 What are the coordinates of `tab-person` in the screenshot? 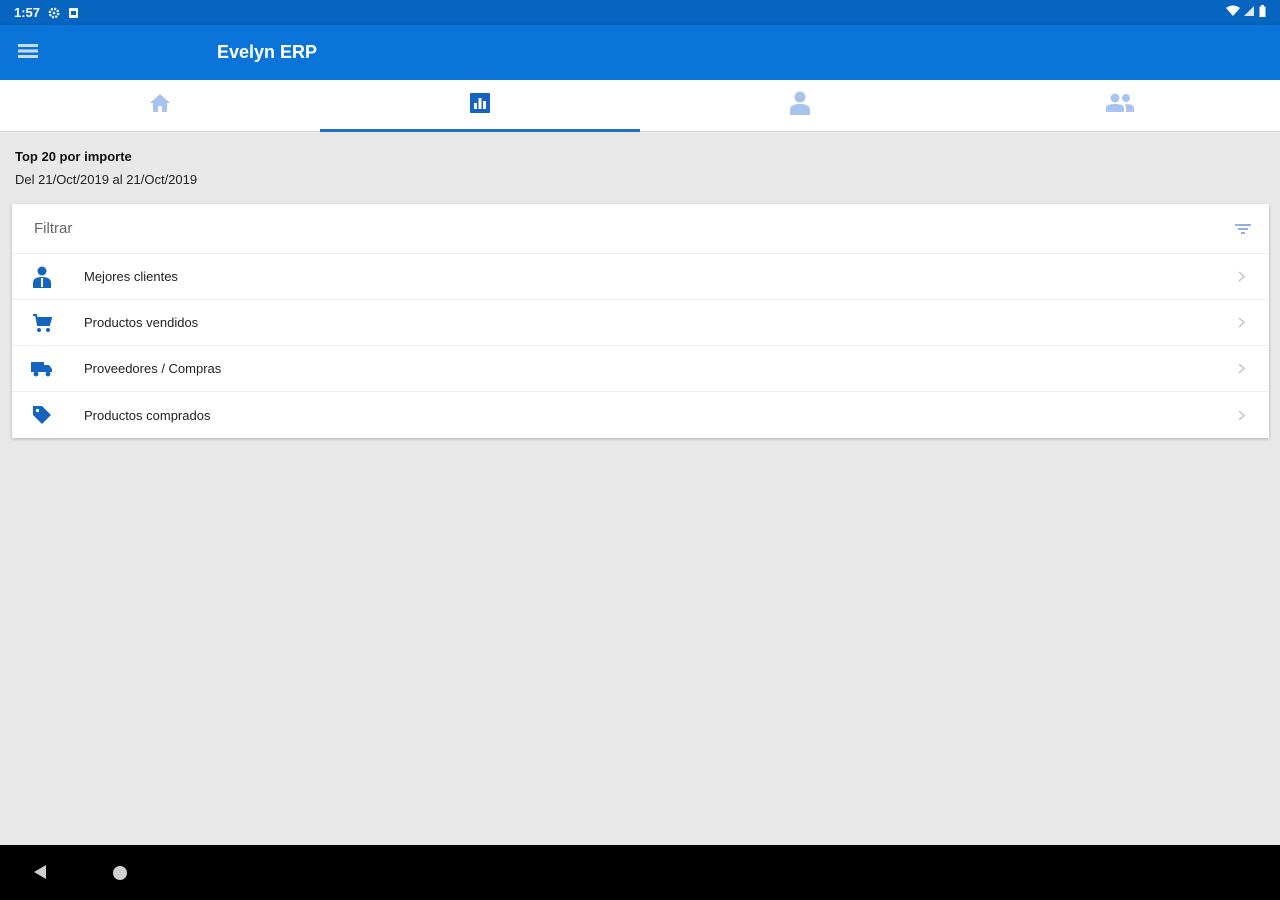 It's located at (800, 105).